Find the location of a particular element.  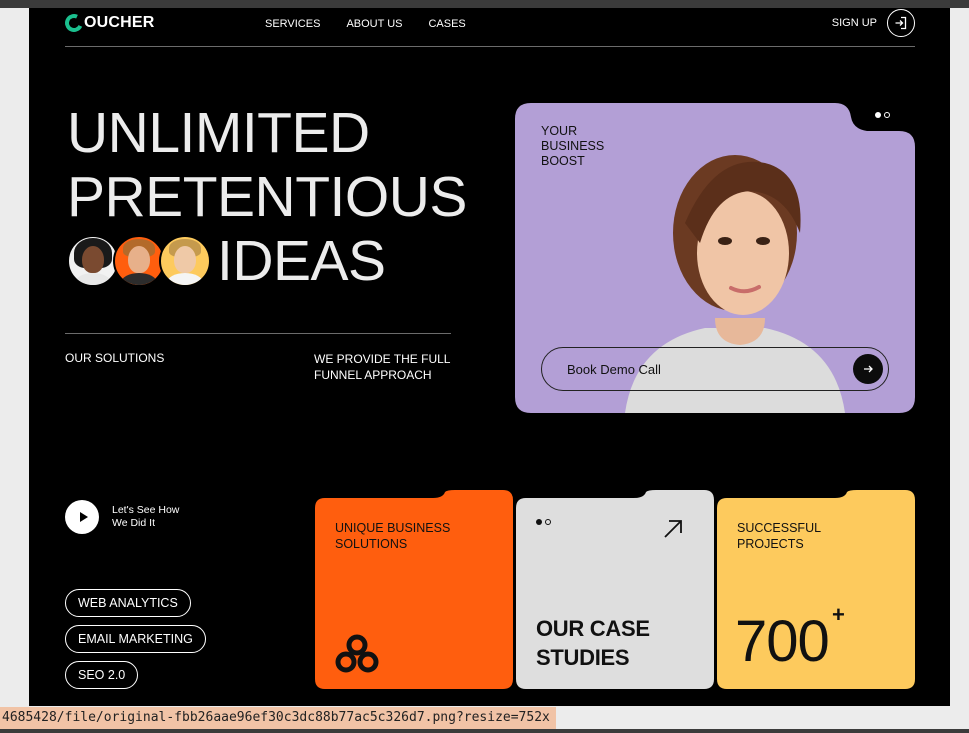

headline-line-2: PRETENTIOUS is located at coordinates (267, 197).